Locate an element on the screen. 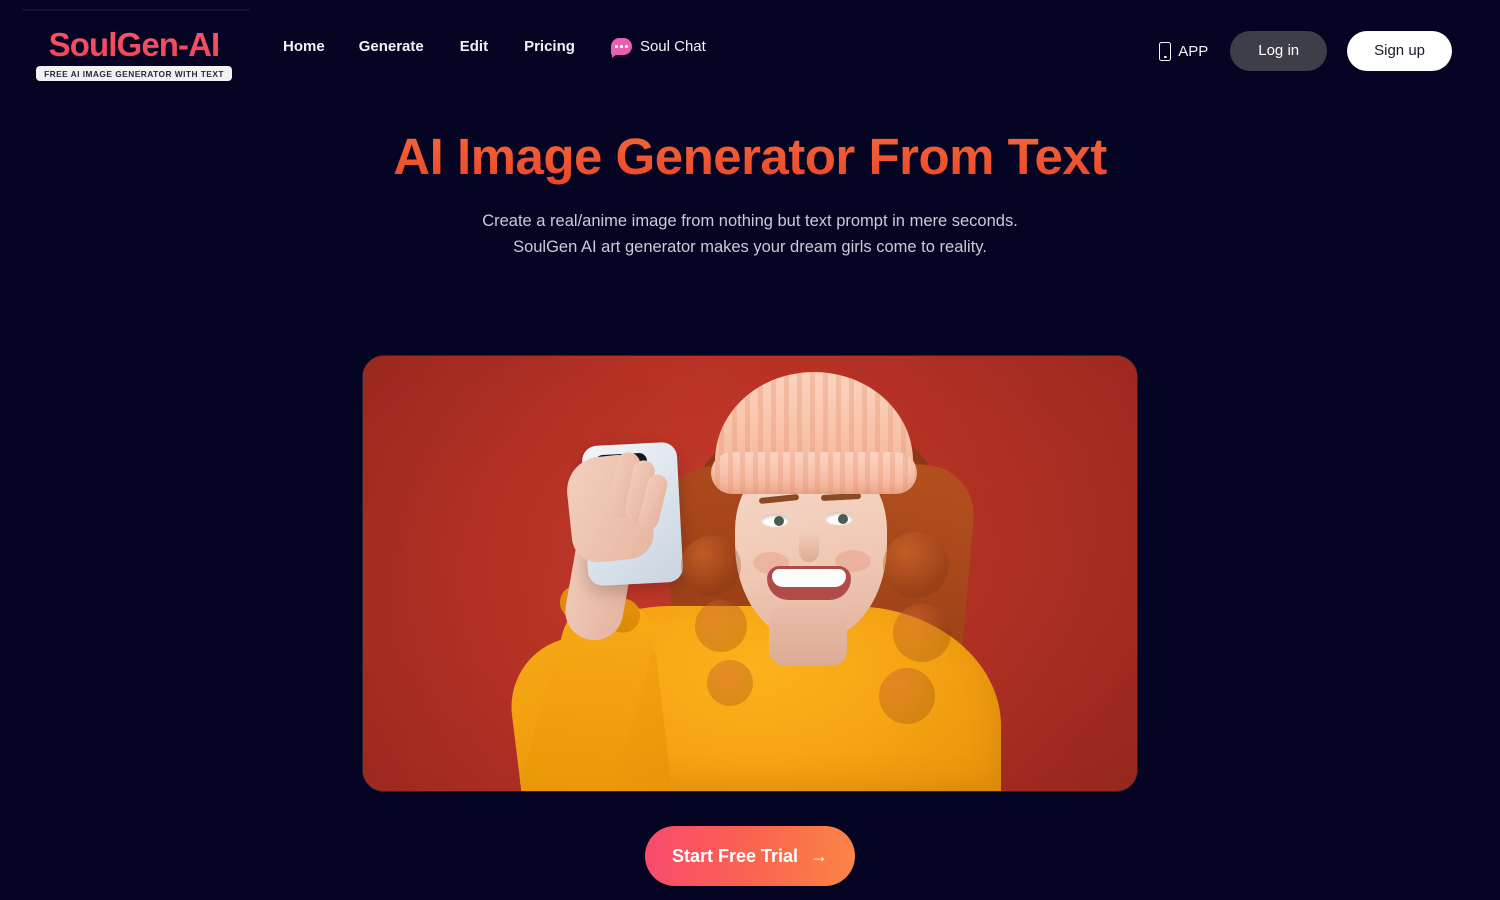 The width and height of the screenshot is (1500, 900). login-button: Log in is located at coordinates (1279, 51).